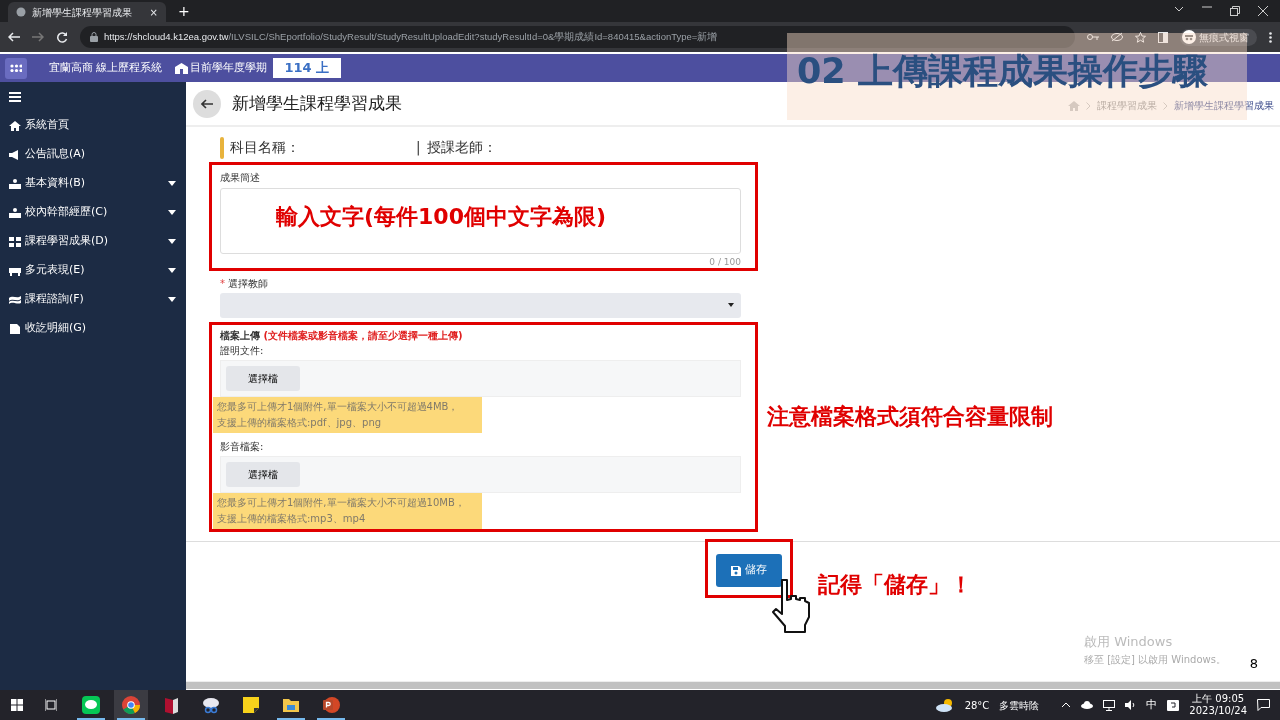 Image resolution: width=1280 pixels, height=720 pixels. What do you see at coordinates (242, 447) in the screenshot?
I see `field-label: 影音檔案:` at bounding box center [242, 447].